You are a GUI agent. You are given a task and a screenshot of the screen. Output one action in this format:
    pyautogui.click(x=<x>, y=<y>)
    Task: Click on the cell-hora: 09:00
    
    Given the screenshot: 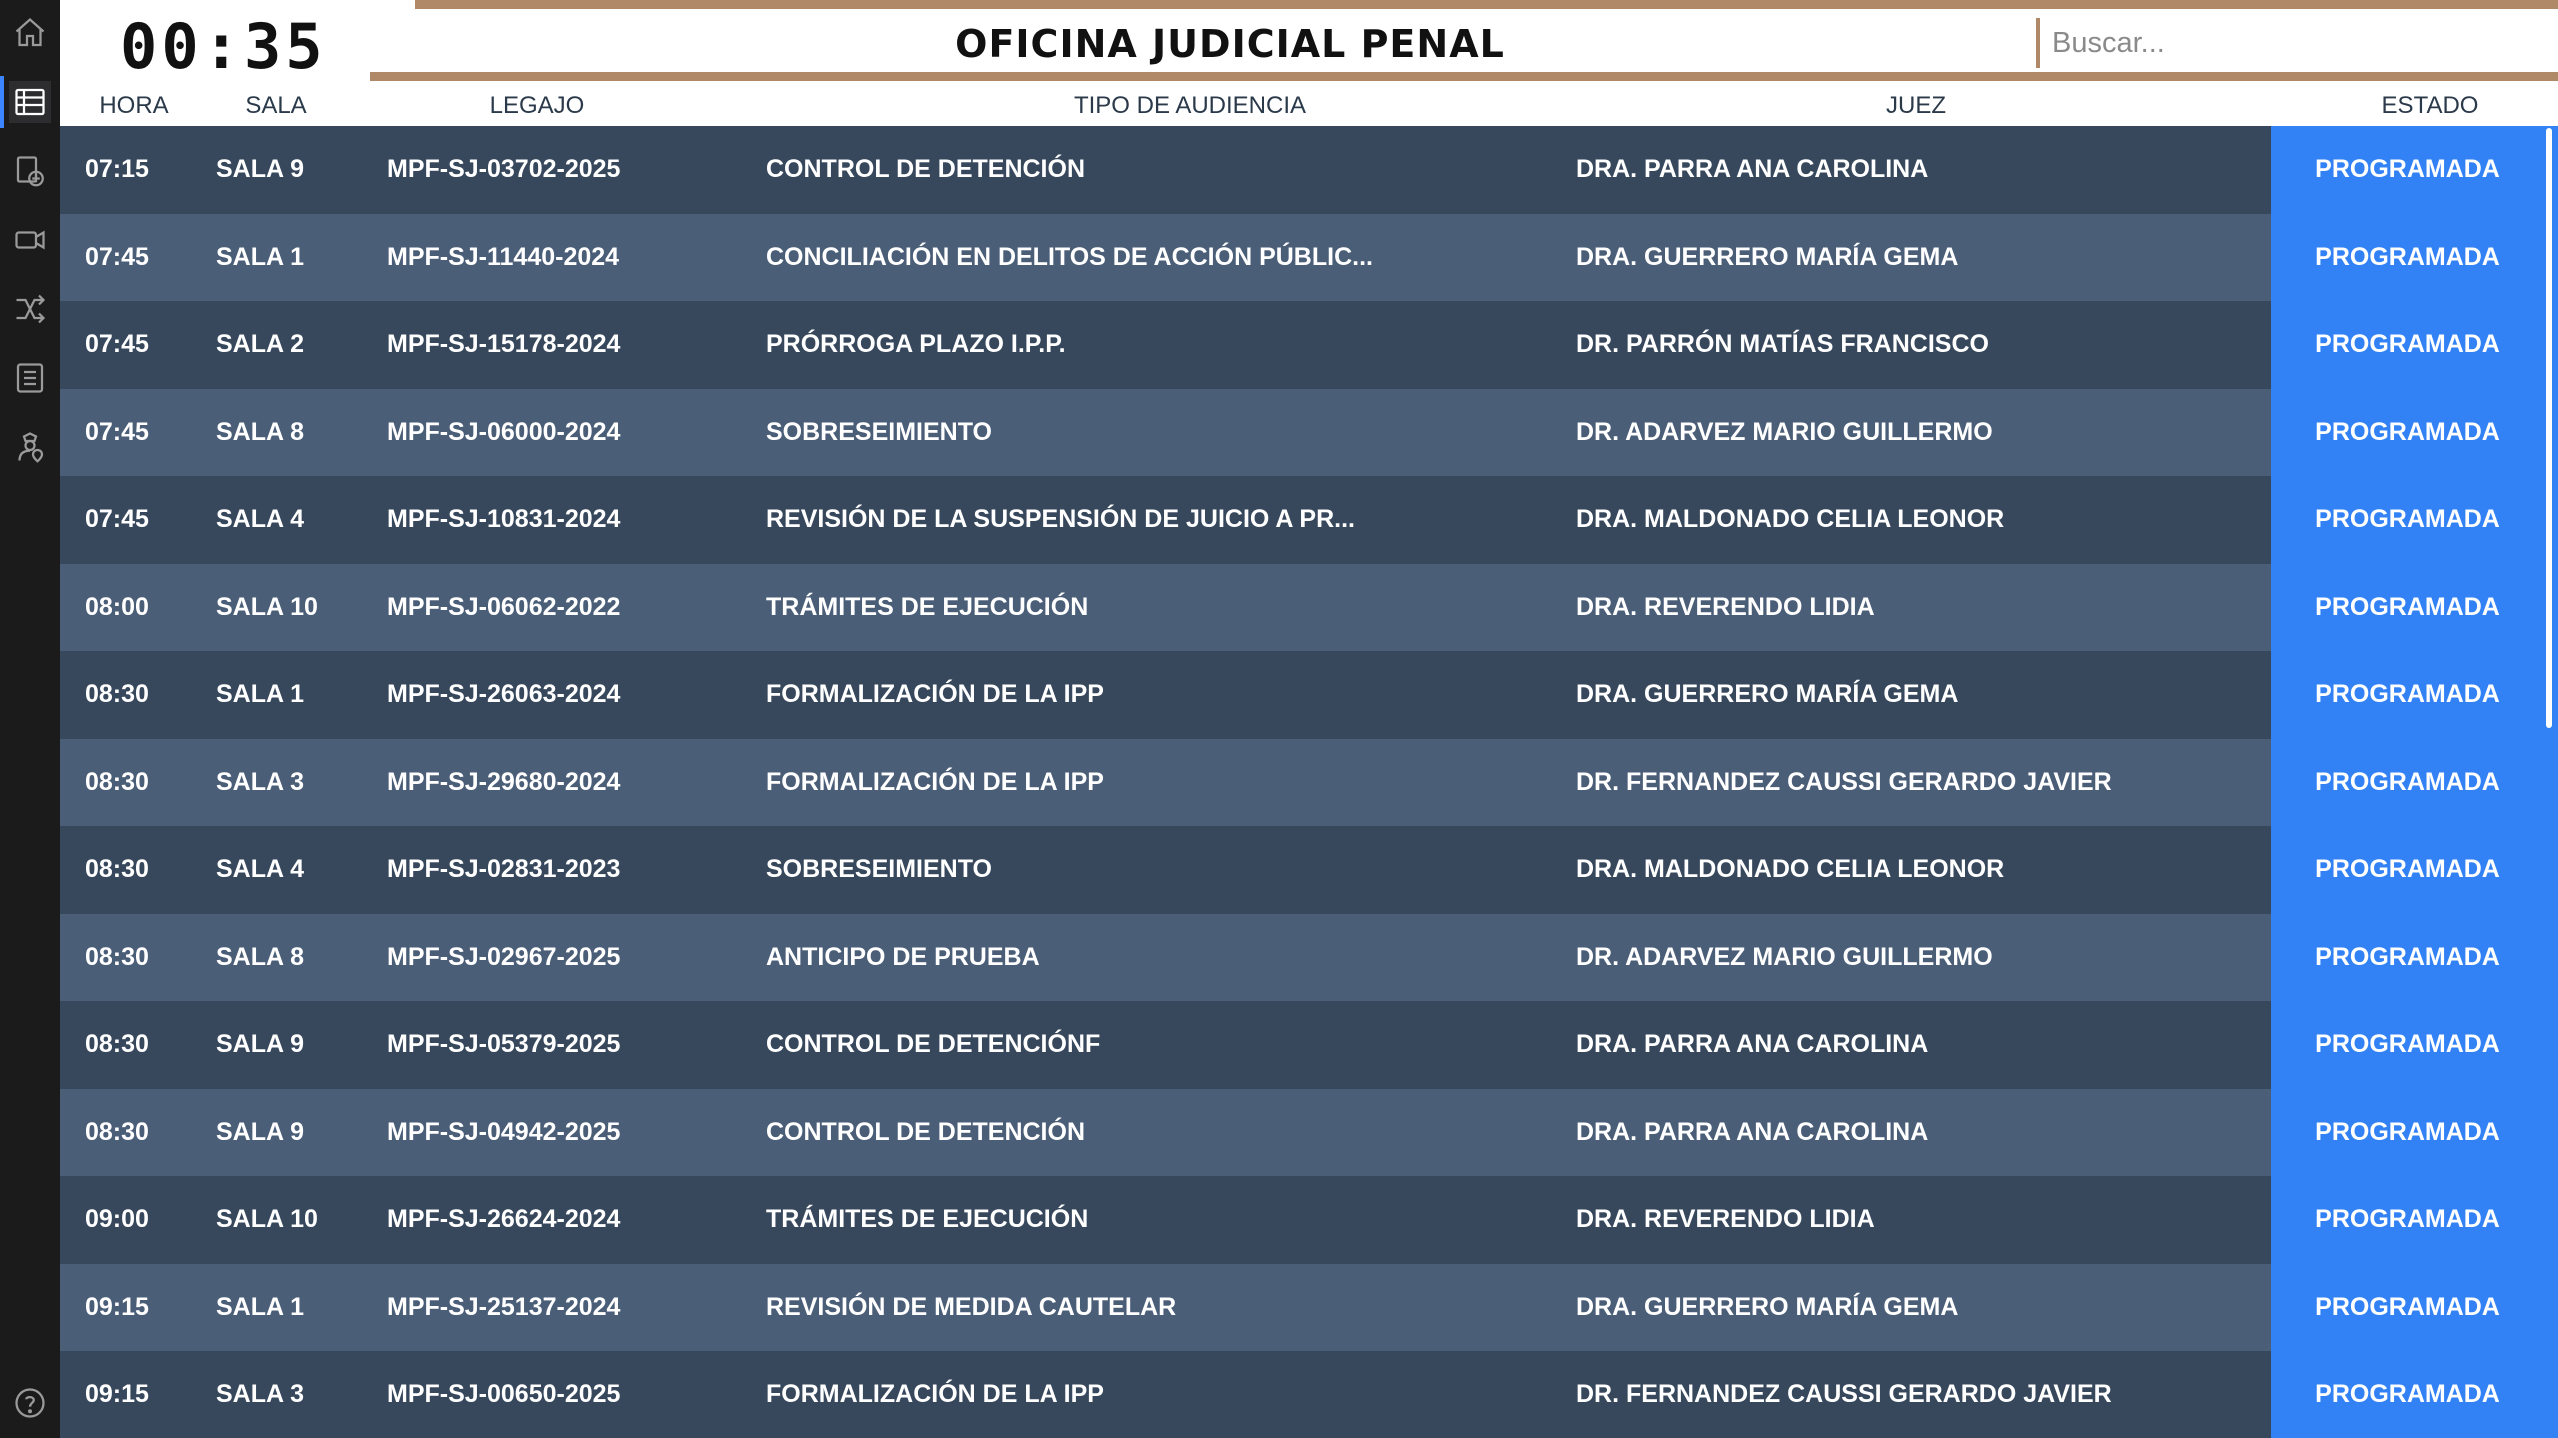 What is the action you would take?
    pyautogui.click(x=117, y=1219)
    